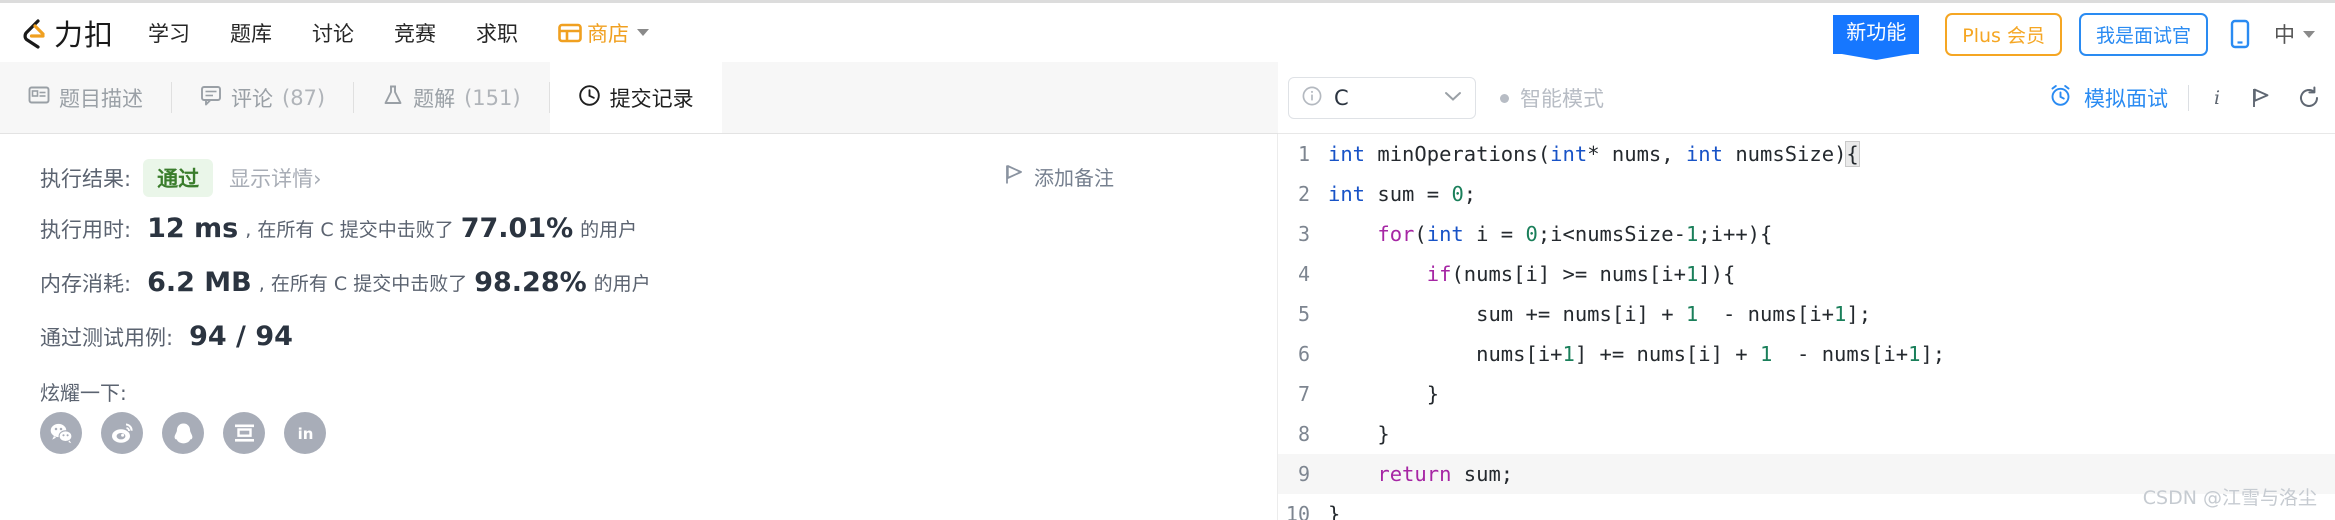 This screenshot has width=2335, height=520. I want to click on interviewer-button: 我是面试官, so click(2143, 34).